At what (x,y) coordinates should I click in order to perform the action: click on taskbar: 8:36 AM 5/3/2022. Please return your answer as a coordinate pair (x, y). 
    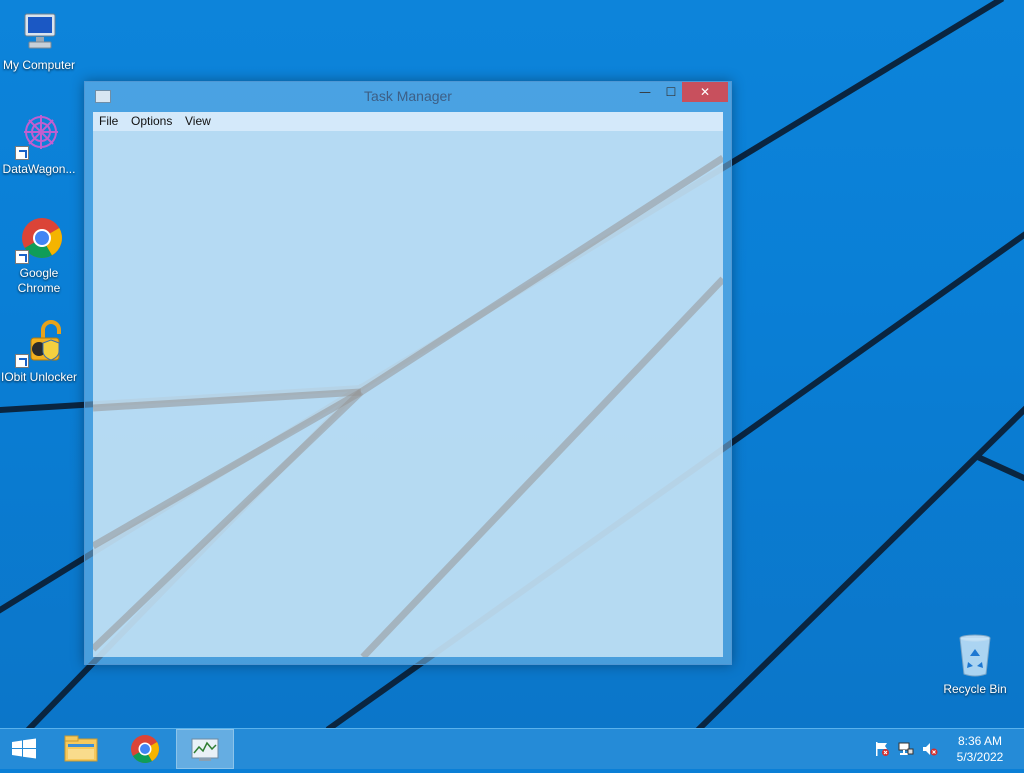
    Looking at the image, I should click on (512, 748).